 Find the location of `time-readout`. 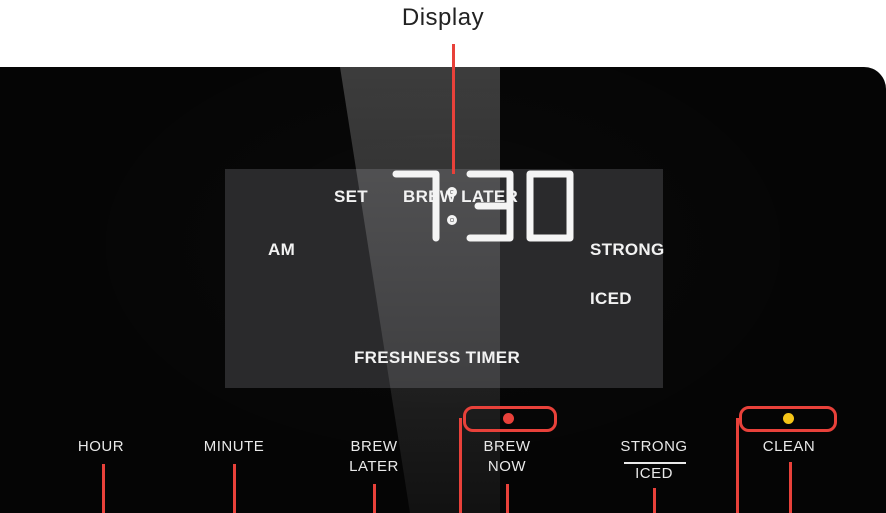

time-readout is located at coordinates (483, 205).